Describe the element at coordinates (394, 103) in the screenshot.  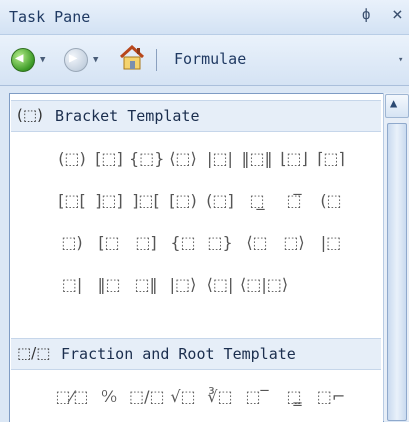
I see `chevron-up-icon: ▲` at that location.